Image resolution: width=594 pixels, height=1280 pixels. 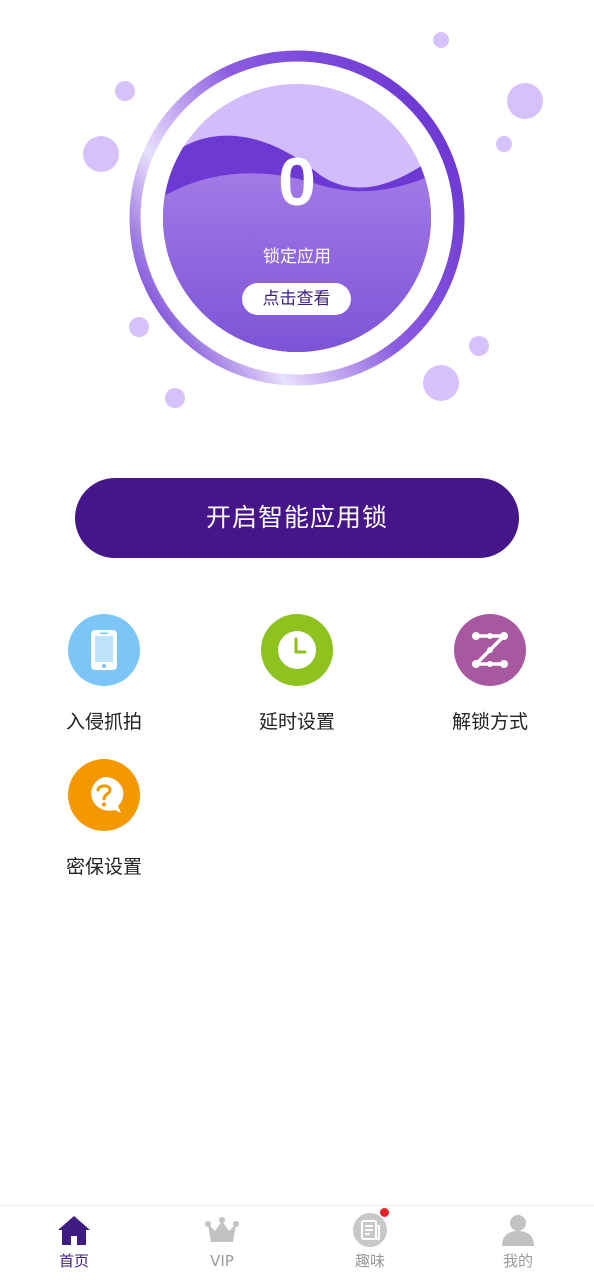 I want to click on nav-item-mine: 我的, so click(x=518, y=1243).